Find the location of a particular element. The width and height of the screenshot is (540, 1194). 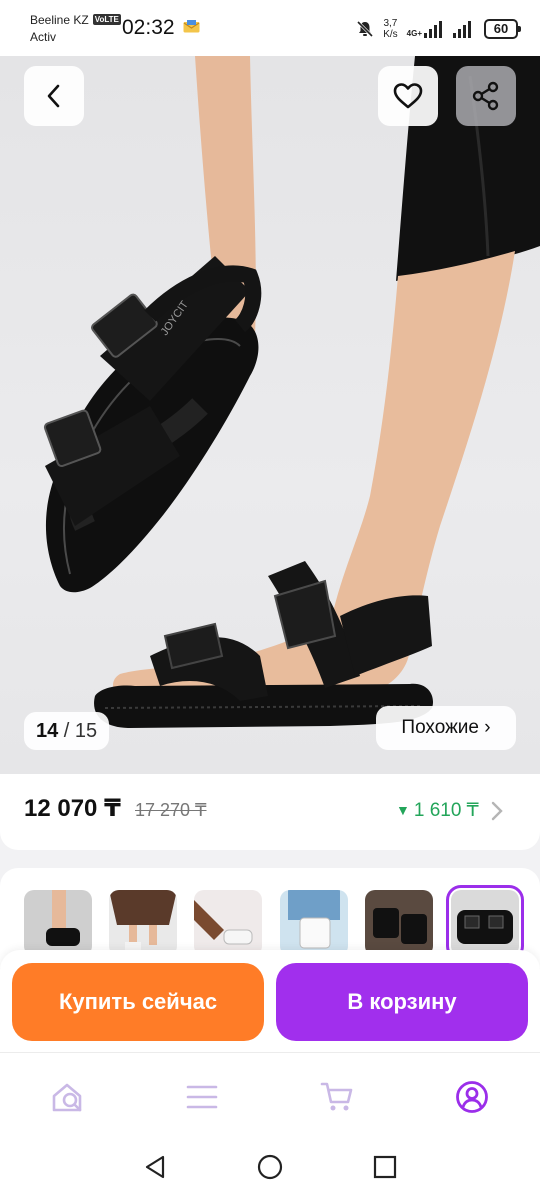

home-circle-icon is located at coordinates (270, 1167).